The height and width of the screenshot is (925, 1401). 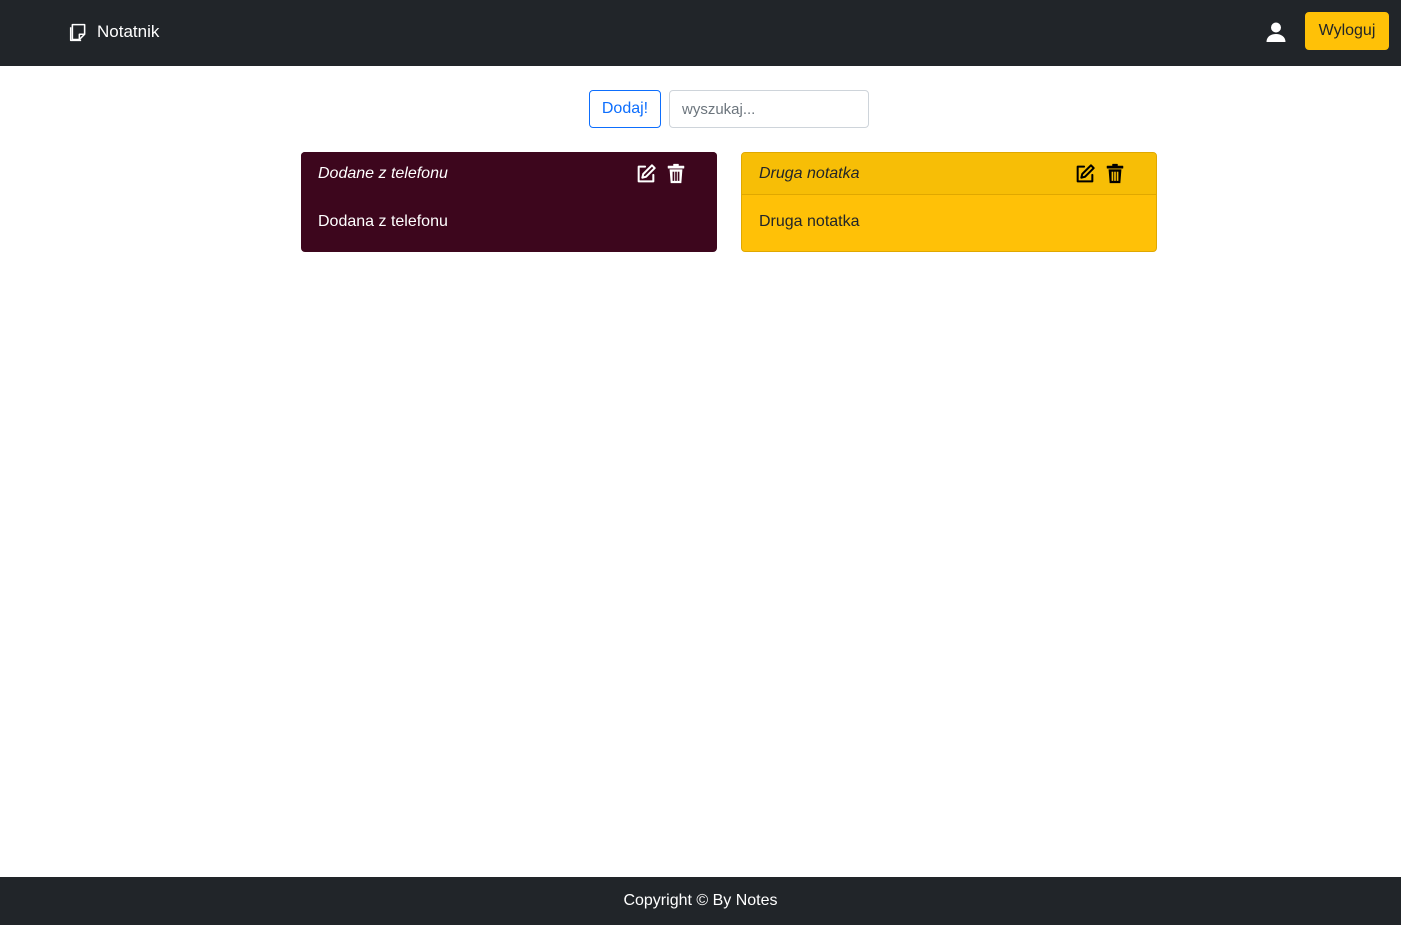 I want to click on copyright-text: Copyright © By Notes, so click(x=700, y=900).